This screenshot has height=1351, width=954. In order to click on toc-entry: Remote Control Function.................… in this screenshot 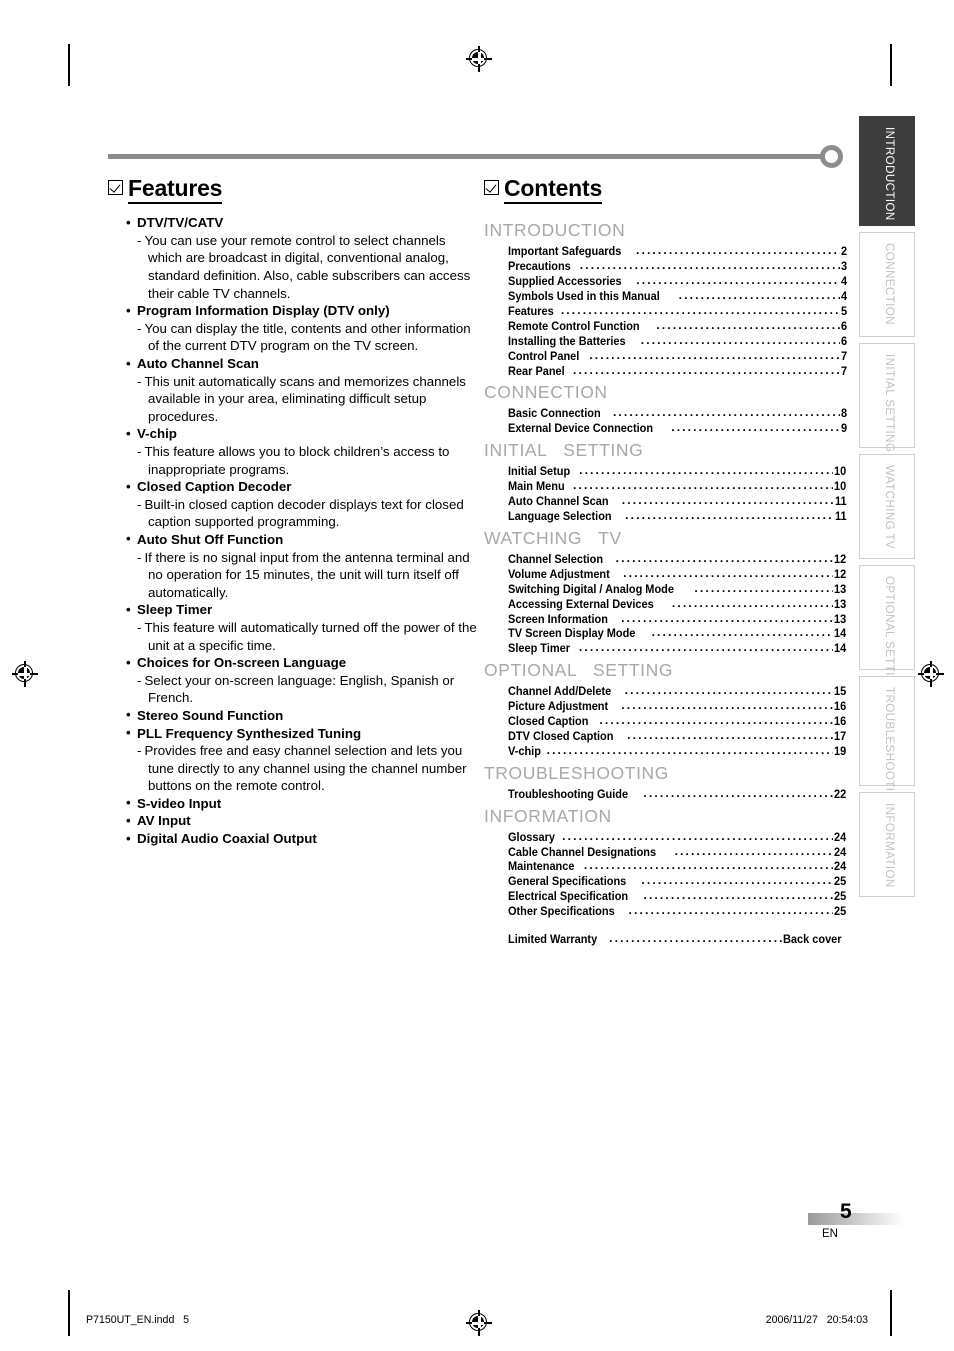, I will do `click(678, 326)`.